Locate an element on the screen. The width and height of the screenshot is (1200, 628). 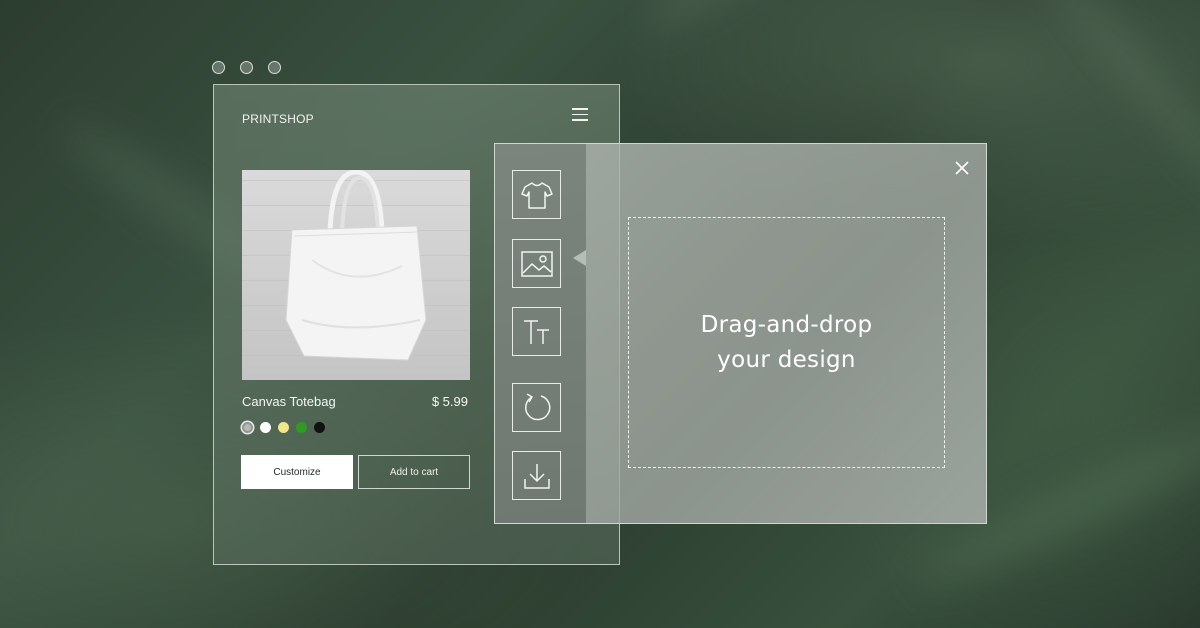
tshirt-icon is located at coordinates (536, 195).